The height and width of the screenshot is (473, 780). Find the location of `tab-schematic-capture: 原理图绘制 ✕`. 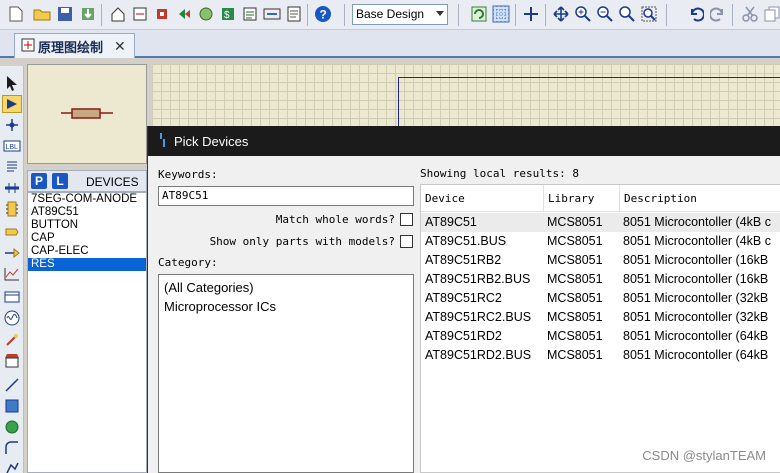

tab-schematic-capture: 原理图绘制 ✕ is located at coordinates (74, 45).